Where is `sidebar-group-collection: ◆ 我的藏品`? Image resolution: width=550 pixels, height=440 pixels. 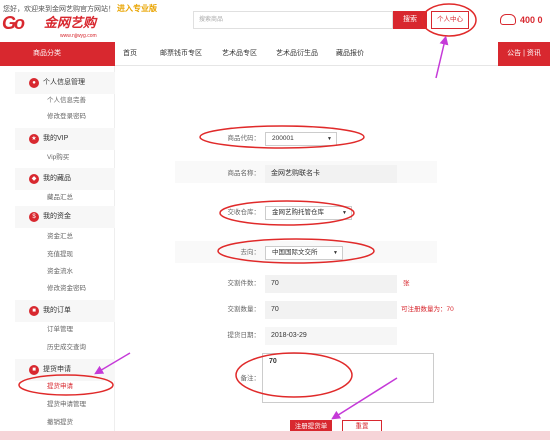 sidebar-group-collection: ◆ 我的藏品 is located at coordinates (65, 179).